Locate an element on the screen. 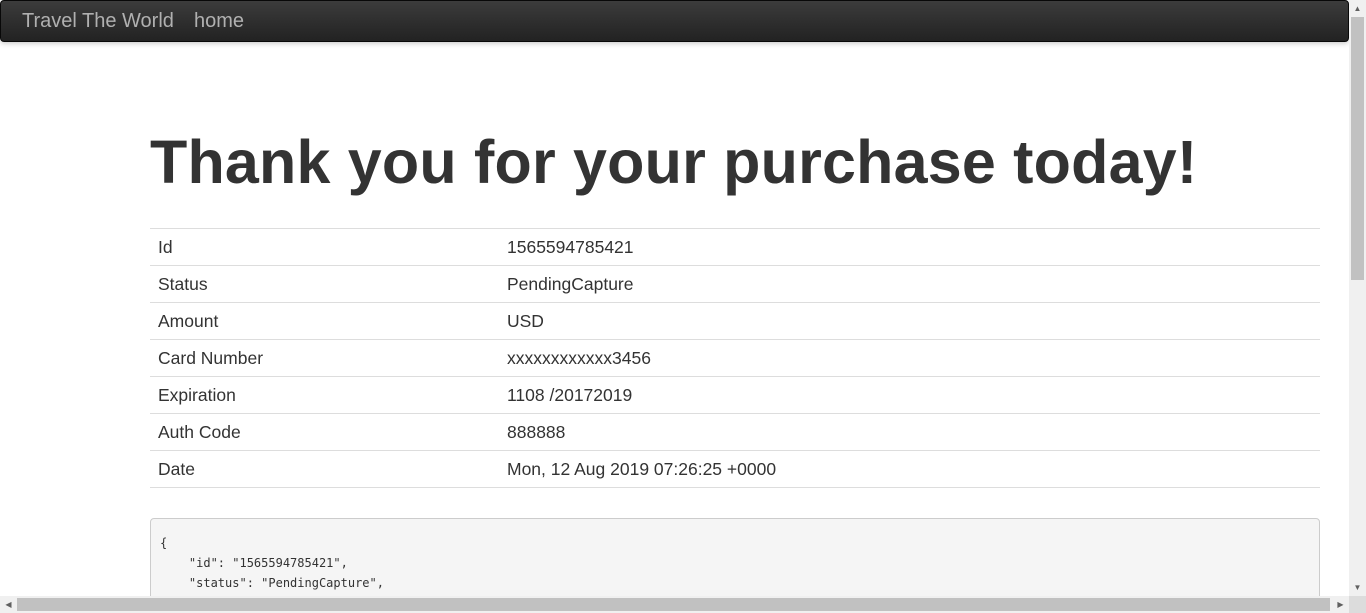 The width and height of the screenshot is (1366, 613). detail-label: Status is located at coordinates (324, 284).